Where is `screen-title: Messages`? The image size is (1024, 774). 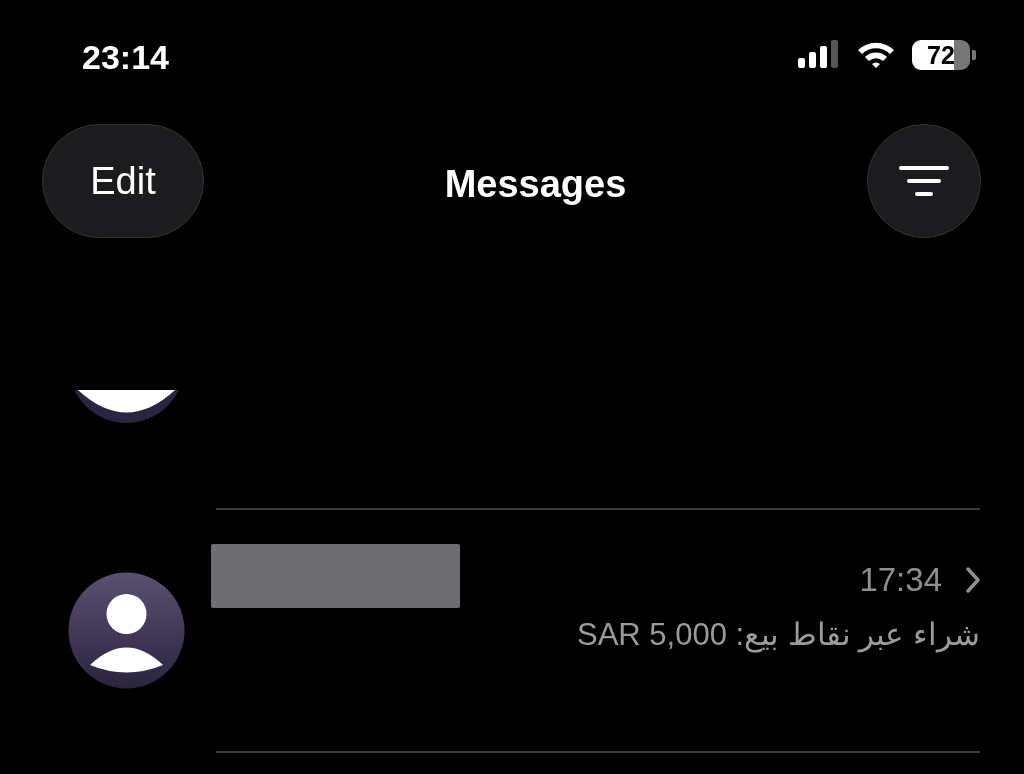 screen-title: Messages is located at coordinates (535, 184).